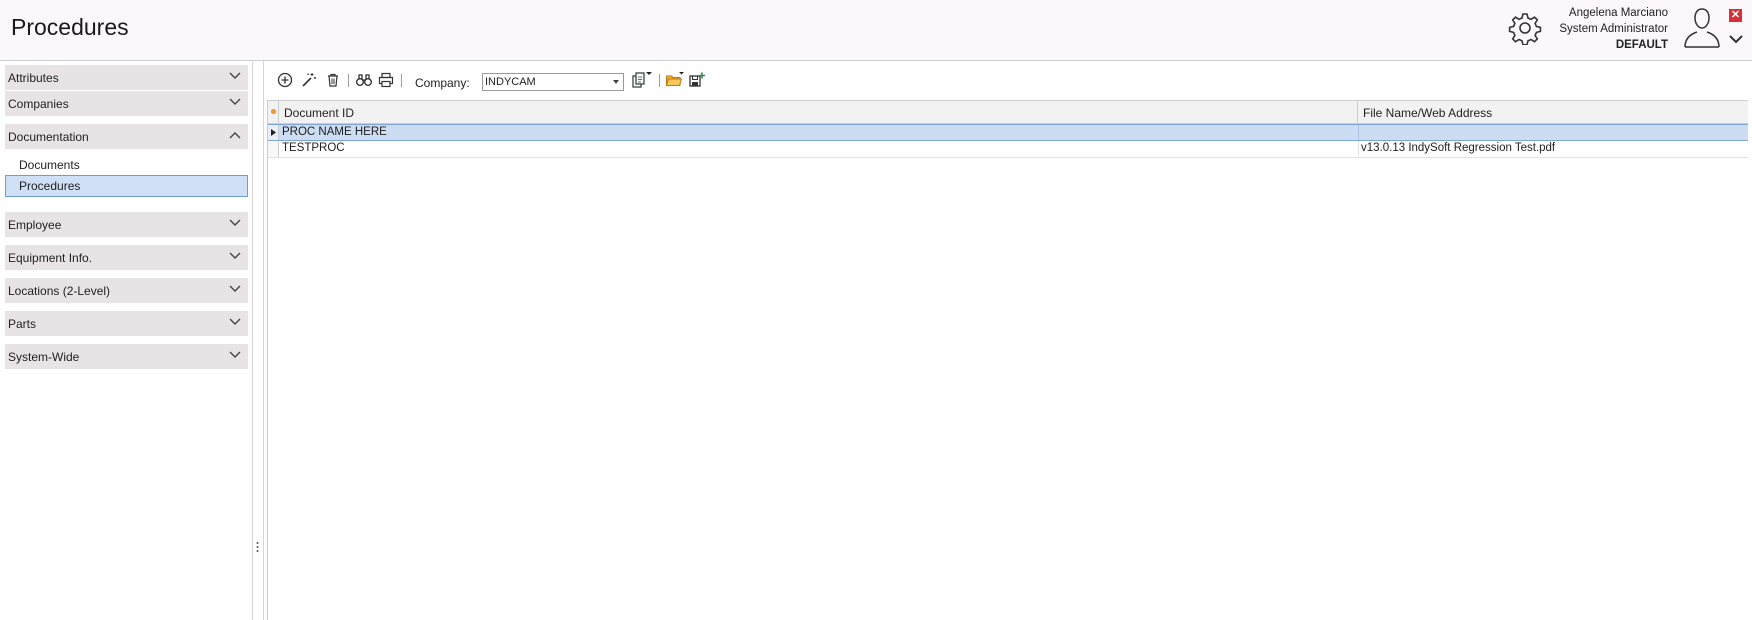 This screenshot has width=1752, height=620. What do you see at coordinates (319, 113) in the screenshot?
I see `column-header-label: Document ID` at bounding box center [319, 113].